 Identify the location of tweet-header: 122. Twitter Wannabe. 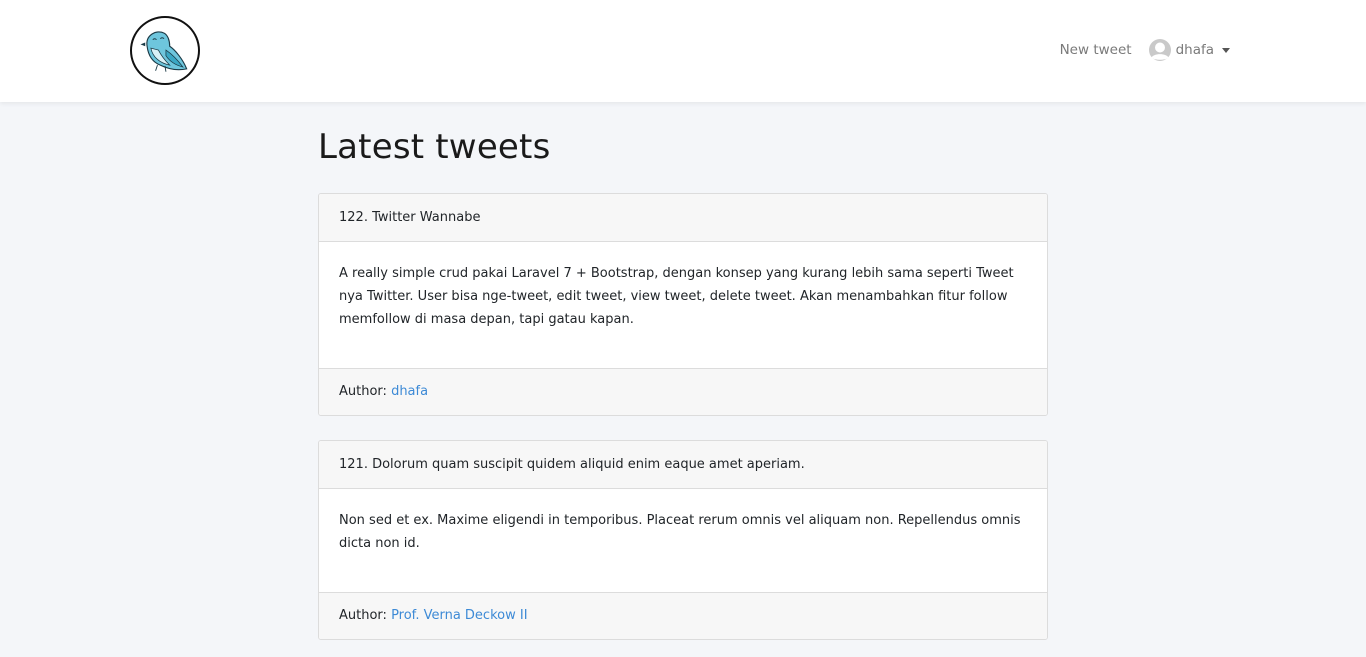
(683, 218).